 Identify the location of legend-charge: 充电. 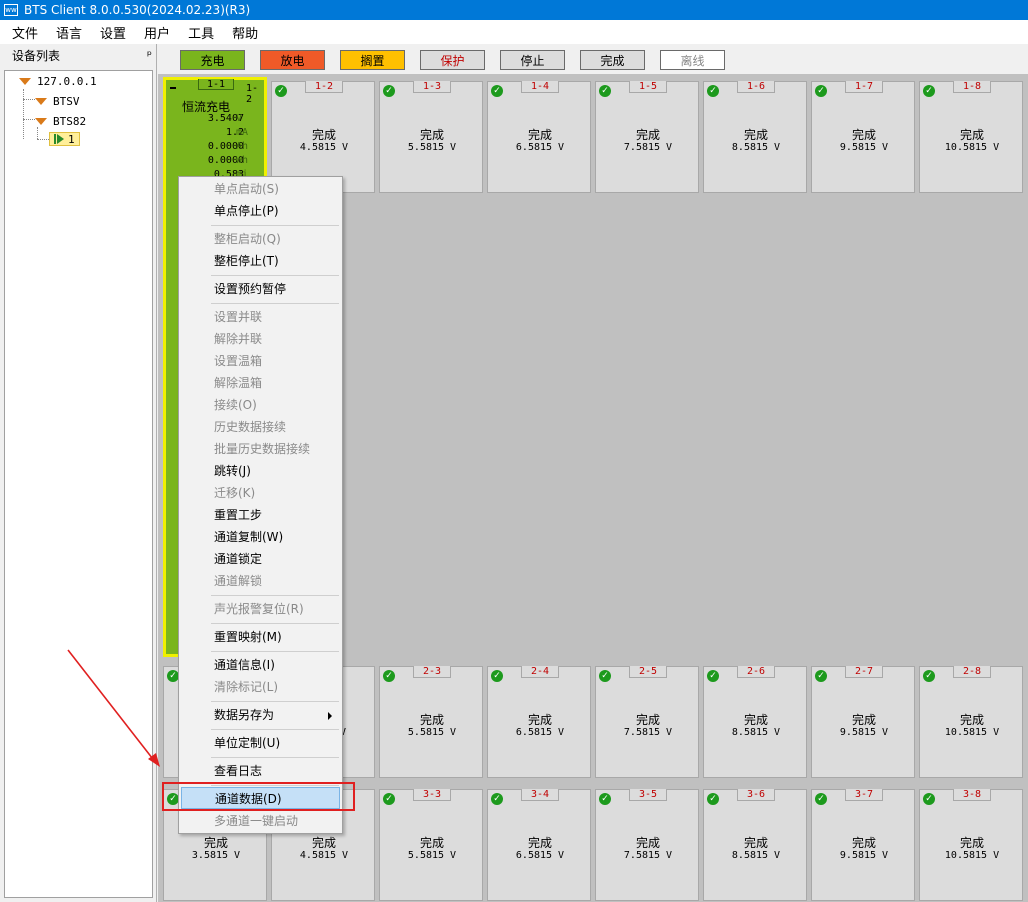
(212, 60).